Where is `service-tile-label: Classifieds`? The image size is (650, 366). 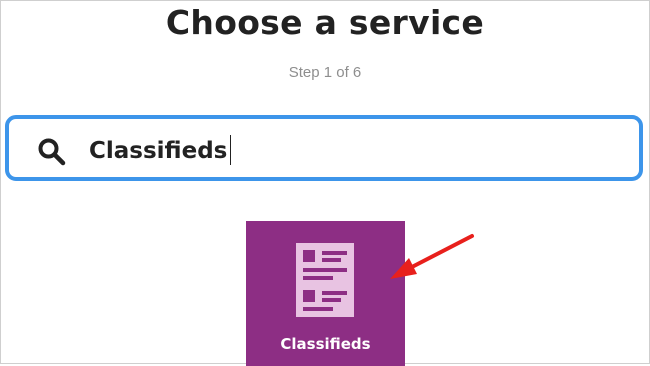
service-tile-label: Classifieds is located at coordinates (325, 344).